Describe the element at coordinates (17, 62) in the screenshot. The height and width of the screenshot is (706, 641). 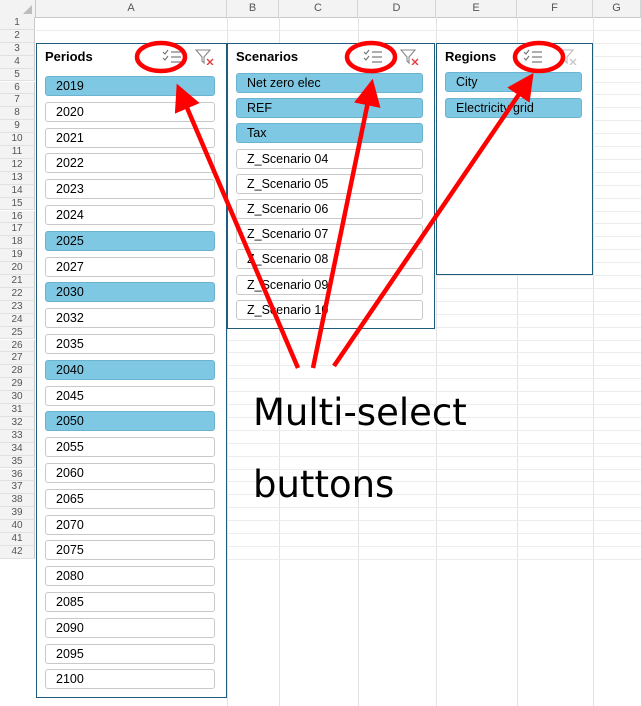
I see `row-header: 4` at that location.